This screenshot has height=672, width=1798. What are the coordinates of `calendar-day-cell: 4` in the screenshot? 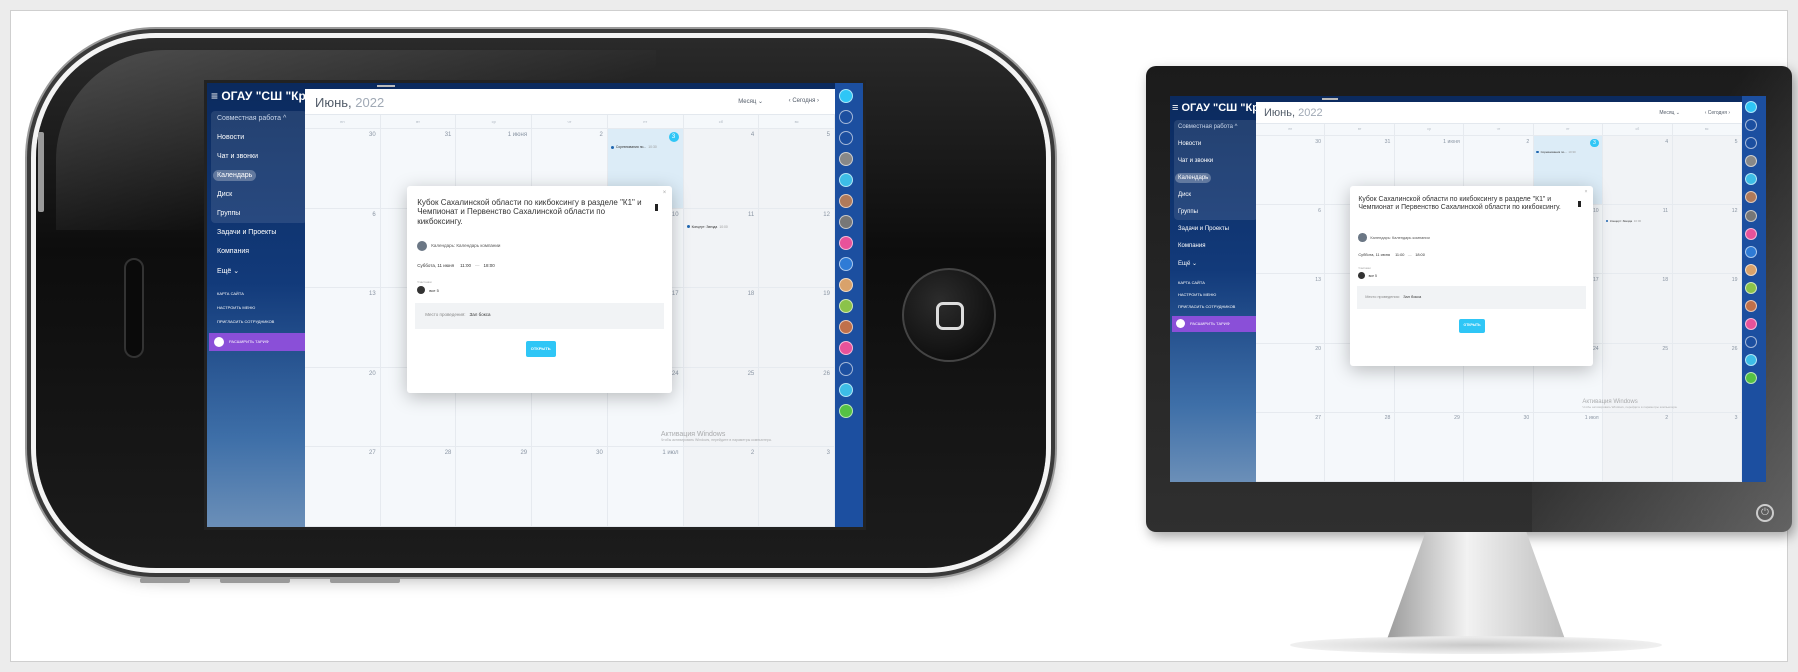 It's located at (1638, 171).